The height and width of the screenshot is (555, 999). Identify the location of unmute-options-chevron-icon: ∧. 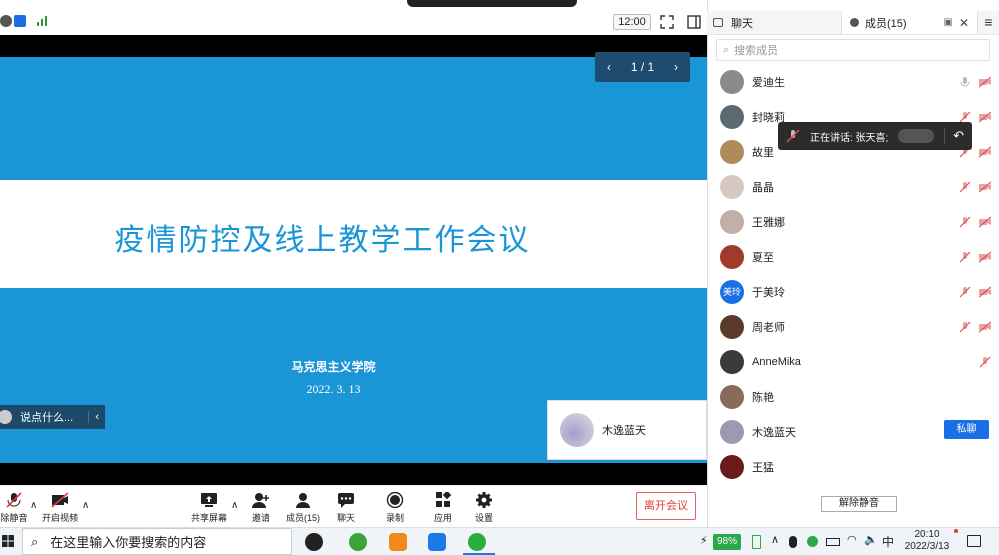
(33, 505).